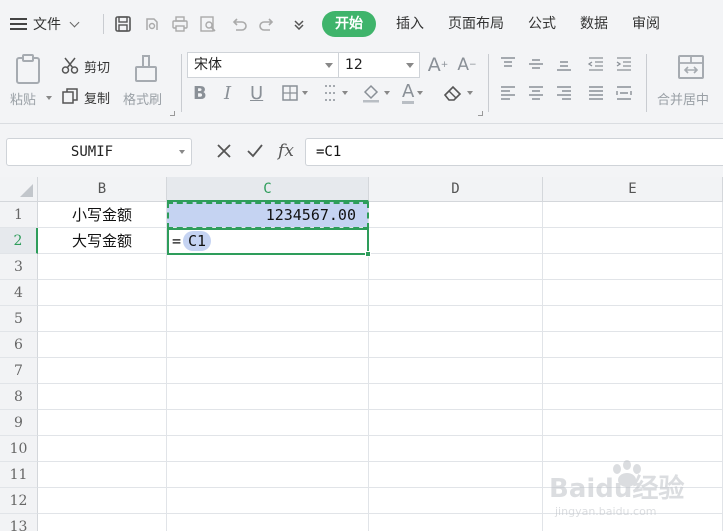 Image resolution: width=723 pixels, height=531 pixels. I want to click on row-header-8: 8, so click(19, 397).